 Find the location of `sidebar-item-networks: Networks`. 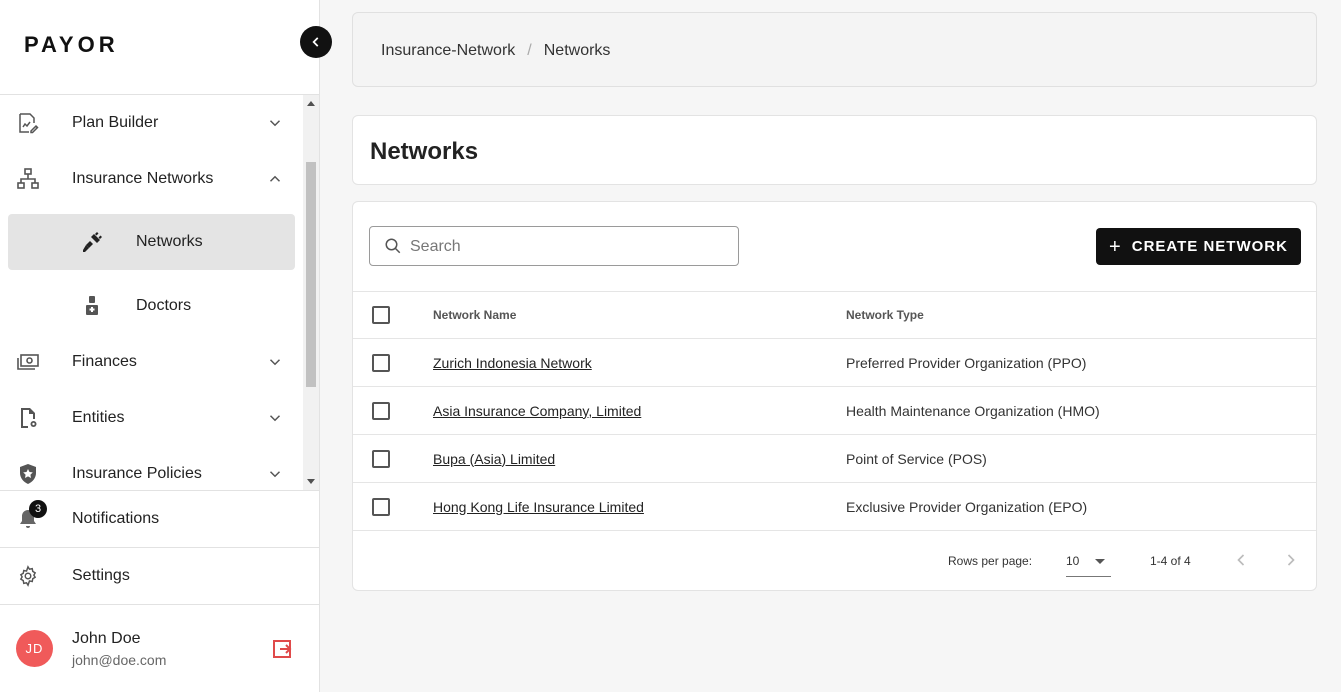

sidebar-item-networks: Networks is located at coordinates (151, 242).